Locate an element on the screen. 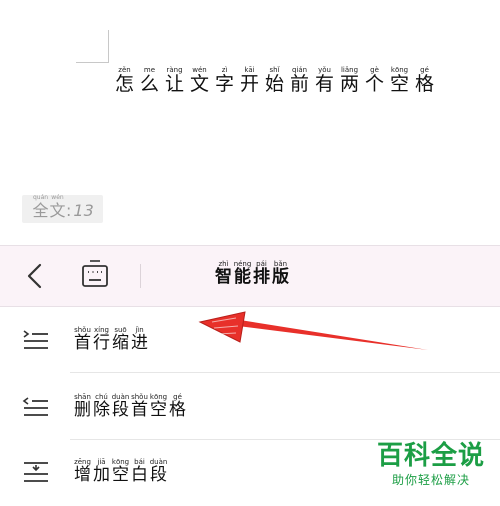  doc-char-hanzi: 格 is located at coordinates (424, 84).